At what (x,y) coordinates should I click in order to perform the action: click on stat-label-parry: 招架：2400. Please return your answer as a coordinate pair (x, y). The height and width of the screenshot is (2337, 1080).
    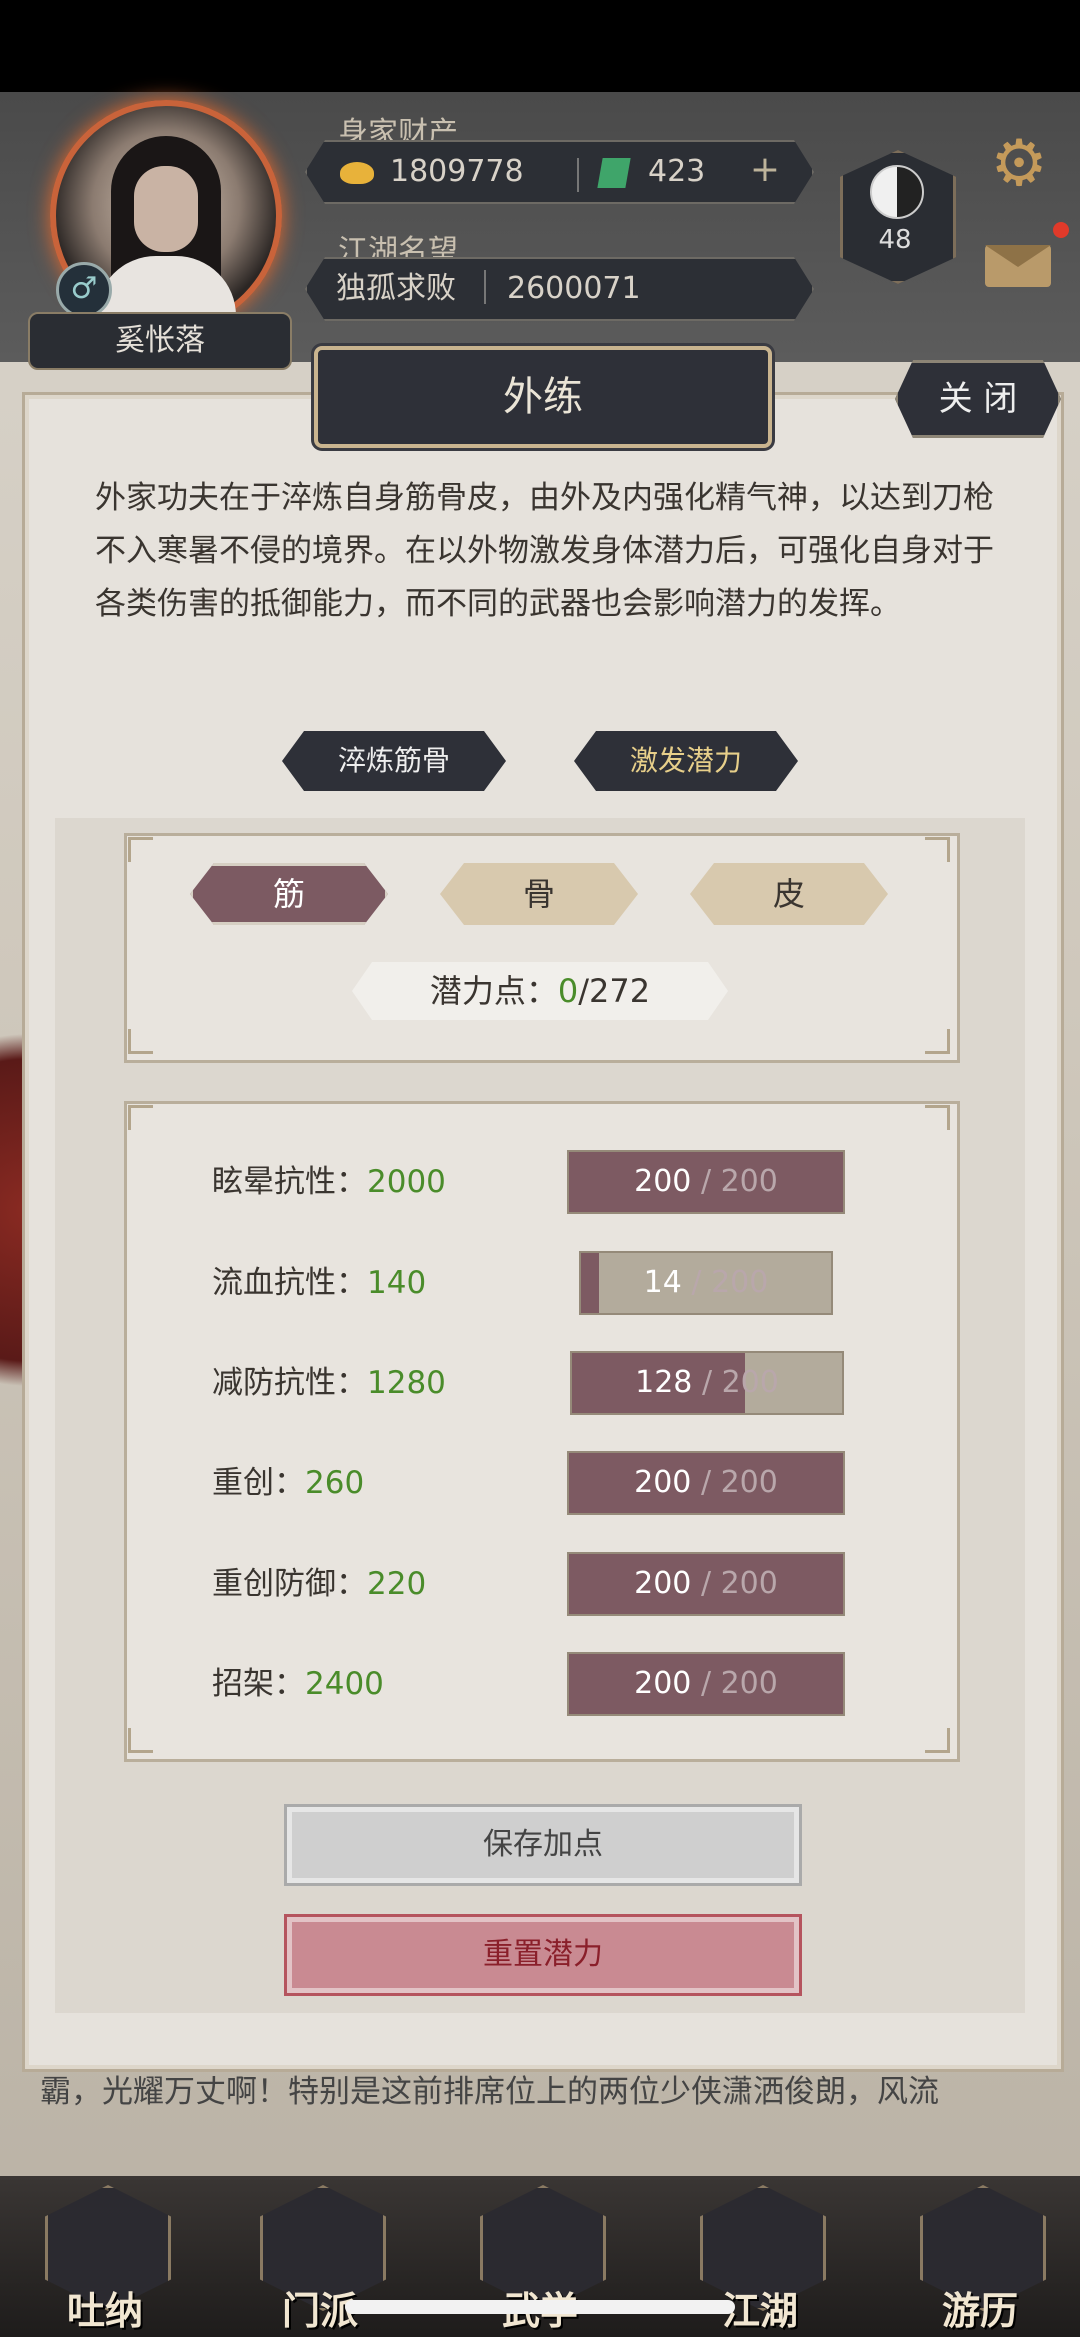
    Looking at the image, I should click on (298, 1684).